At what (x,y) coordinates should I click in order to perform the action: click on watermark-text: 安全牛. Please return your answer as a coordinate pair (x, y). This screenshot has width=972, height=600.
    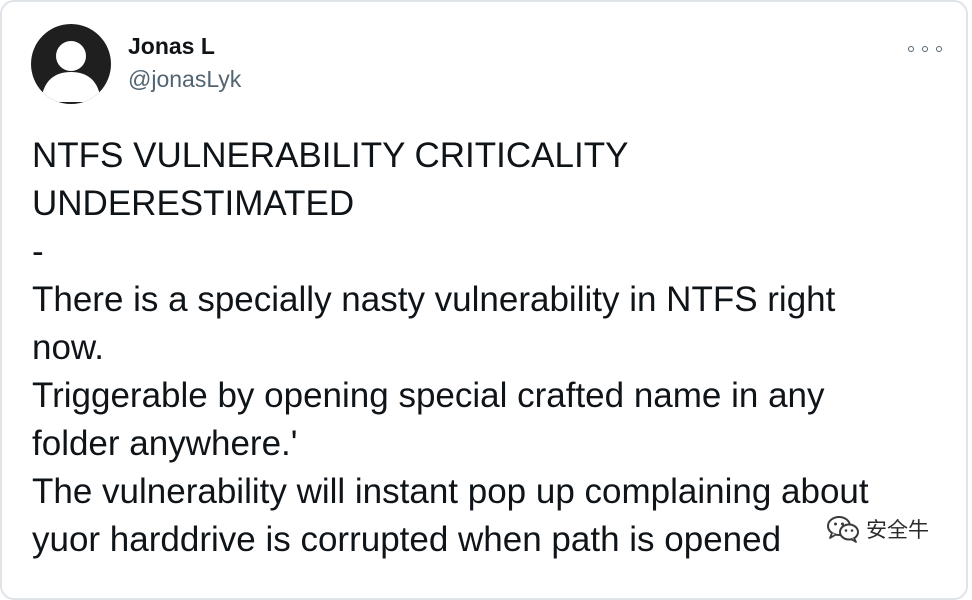
    Looking at the image, I should click on (897, 530).